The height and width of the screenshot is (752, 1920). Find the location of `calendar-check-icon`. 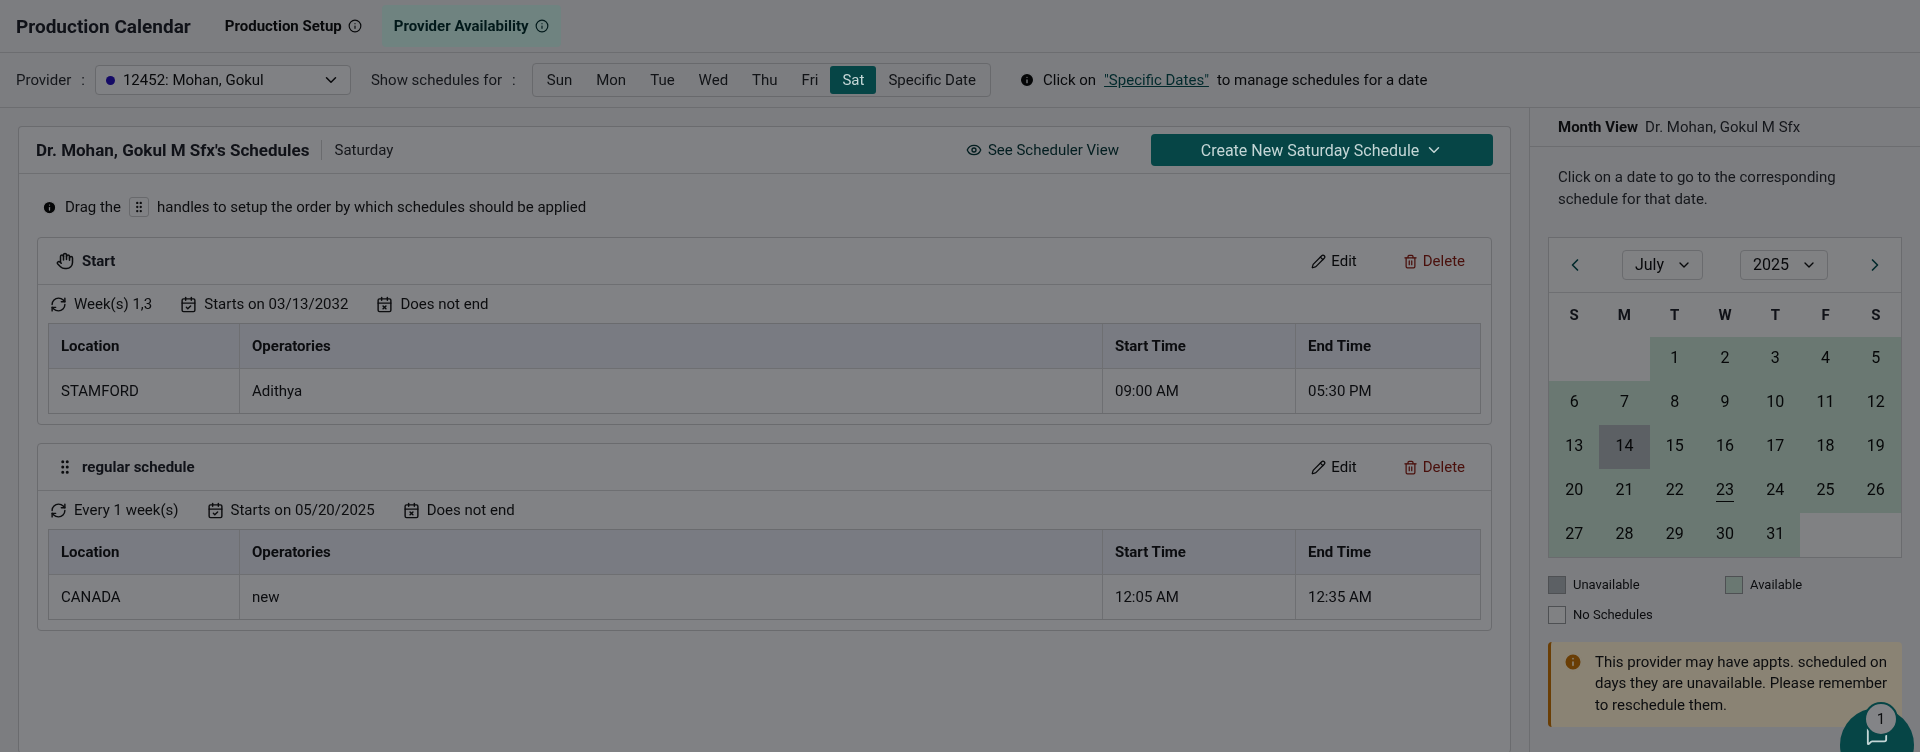

calendar-check-icon is located at coordinates (189, 304).